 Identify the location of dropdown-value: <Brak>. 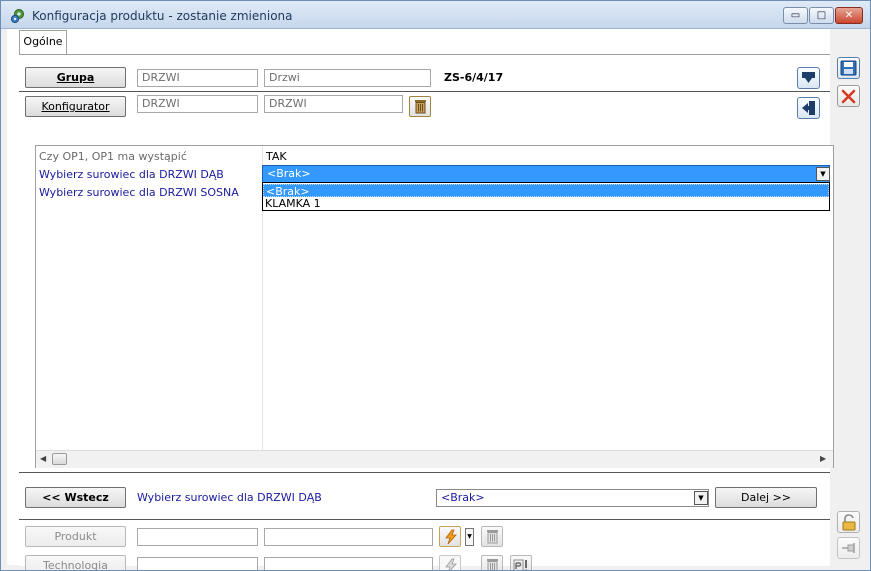
(289, 173).